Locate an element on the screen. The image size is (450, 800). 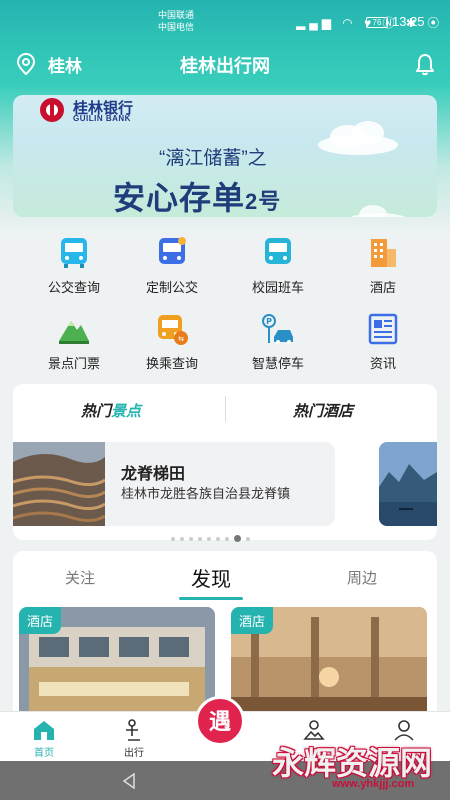
parking-icon: P is located at coordinates (277, 329).